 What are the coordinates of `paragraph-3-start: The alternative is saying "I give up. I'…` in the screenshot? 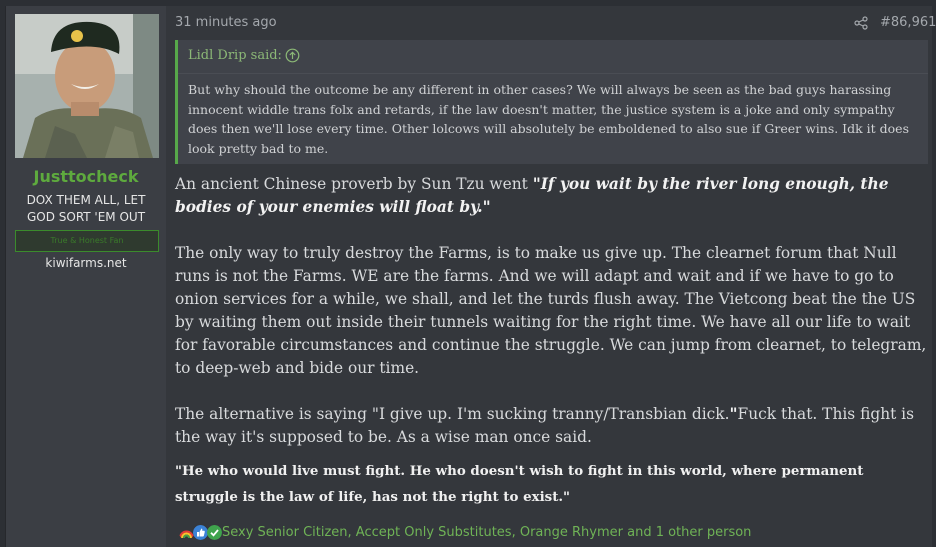 It's located at (452, 414).